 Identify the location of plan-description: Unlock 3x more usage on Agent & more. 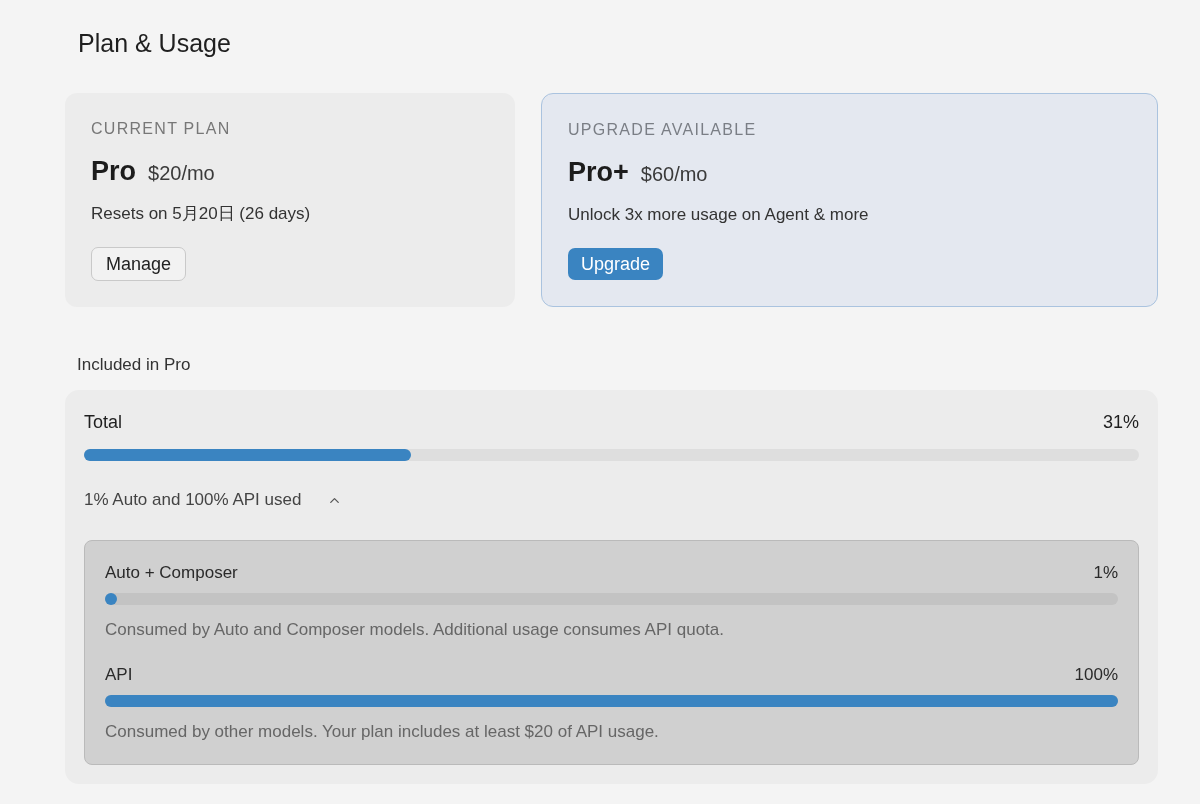
(718, 215).